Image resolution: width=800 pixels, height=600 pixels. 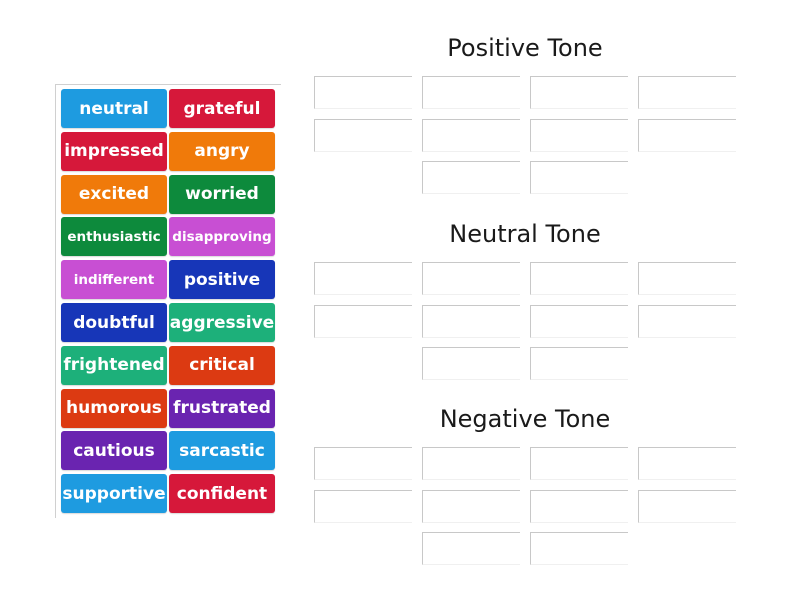 I want to click on word-tile-doubtful: doubtful, so click(x=114, y=322).